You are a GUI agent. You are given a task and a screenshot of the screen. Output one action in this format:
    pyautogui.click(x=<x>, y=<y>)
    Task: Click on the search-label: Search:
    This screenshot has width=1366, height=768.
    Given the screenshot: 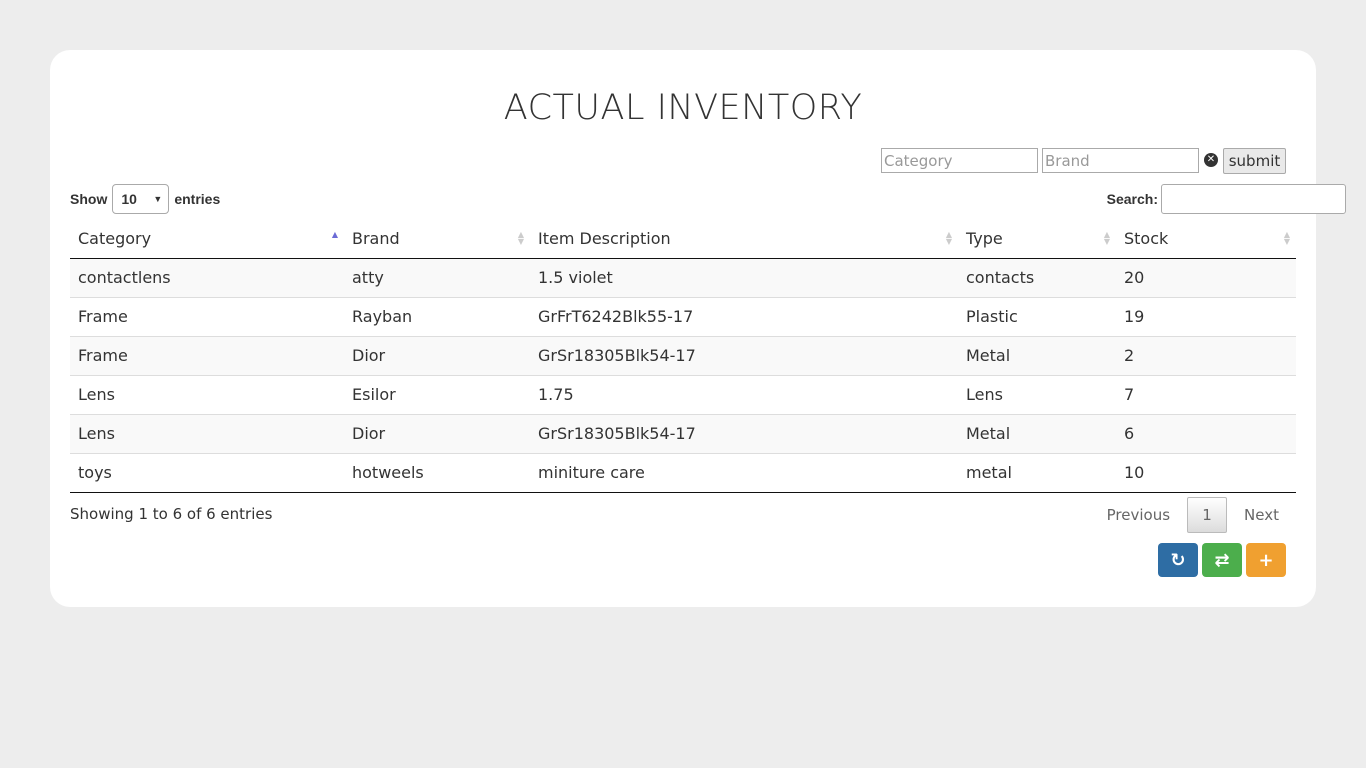 What is the action you would take?
    pyautogui.click(x=1132, y=199)
    